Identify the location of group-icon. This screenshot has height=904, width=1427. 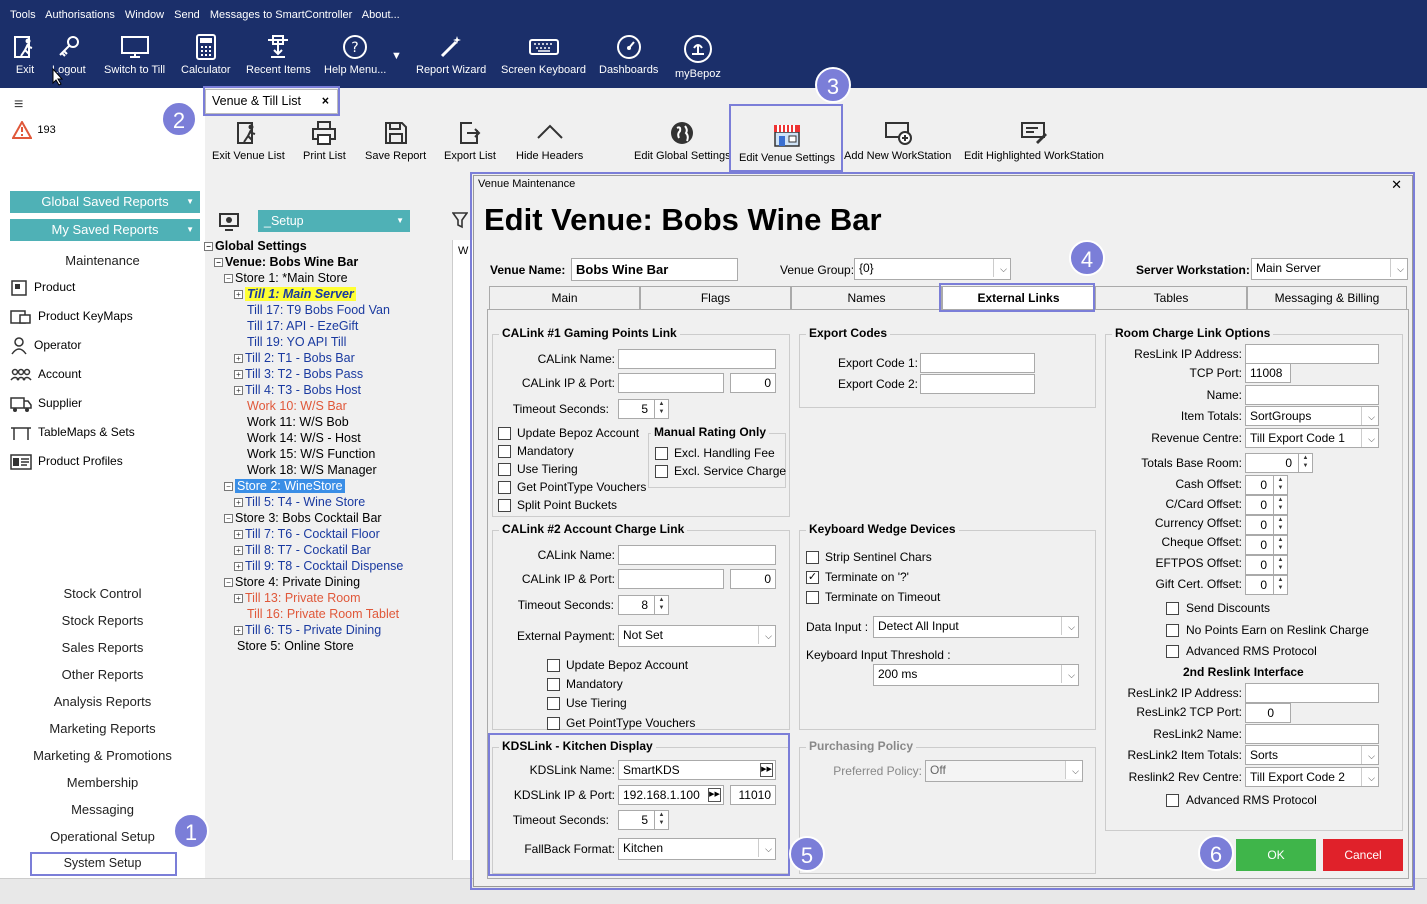
(21, 374).